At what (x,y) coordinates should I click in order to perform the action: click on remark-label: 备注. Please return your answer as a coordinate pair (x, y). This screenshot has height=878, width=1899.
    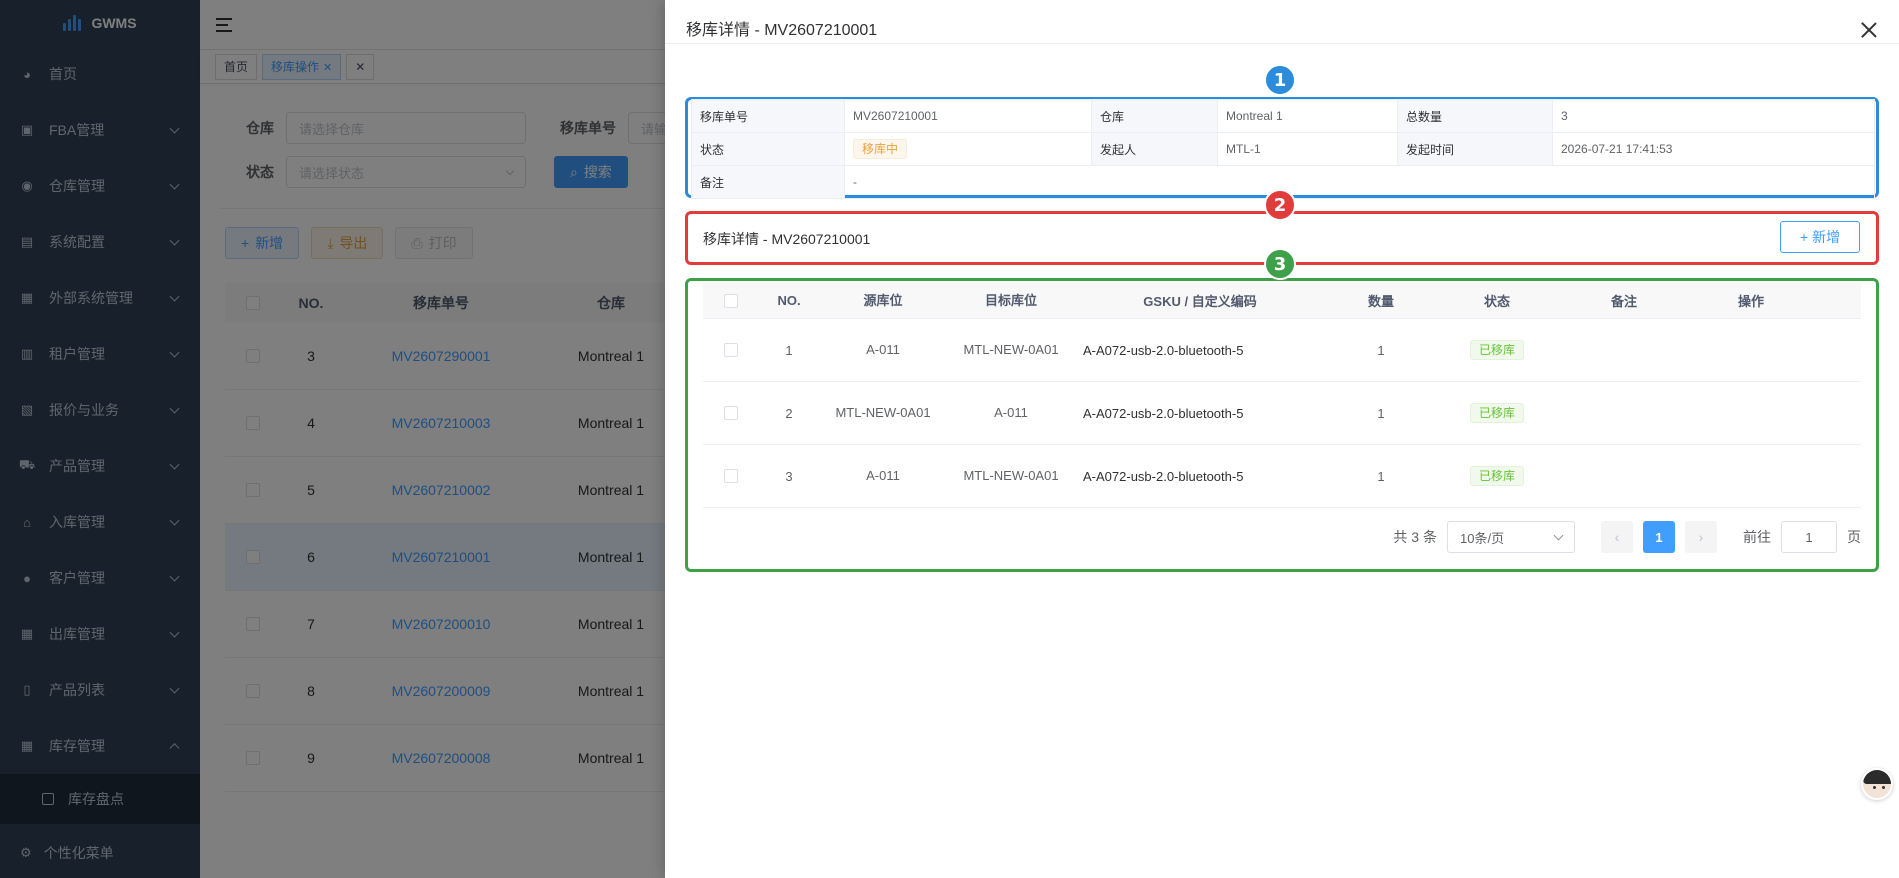
    Looking at the image, I should click on (768, 182).